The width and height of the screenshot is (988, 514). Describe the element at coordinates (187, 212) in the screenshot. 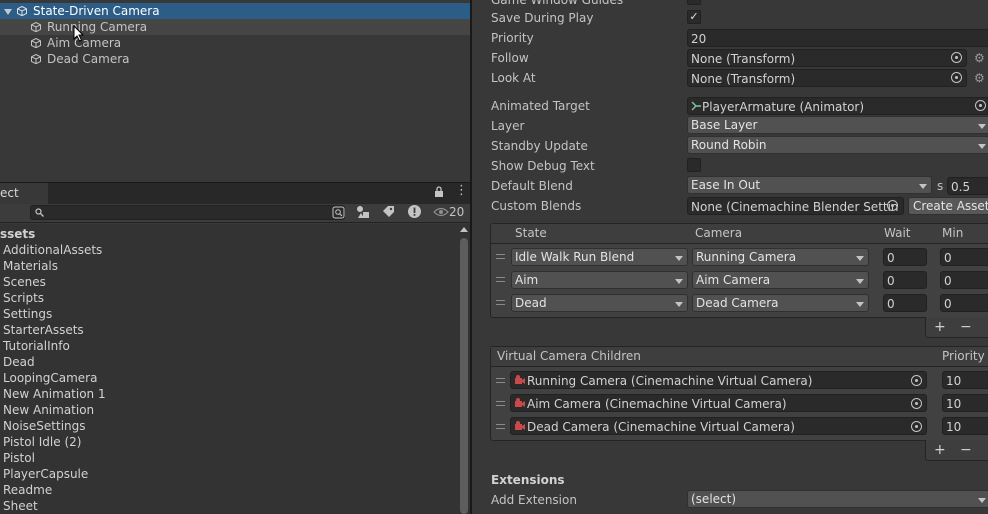

I see `search-input` at that location.